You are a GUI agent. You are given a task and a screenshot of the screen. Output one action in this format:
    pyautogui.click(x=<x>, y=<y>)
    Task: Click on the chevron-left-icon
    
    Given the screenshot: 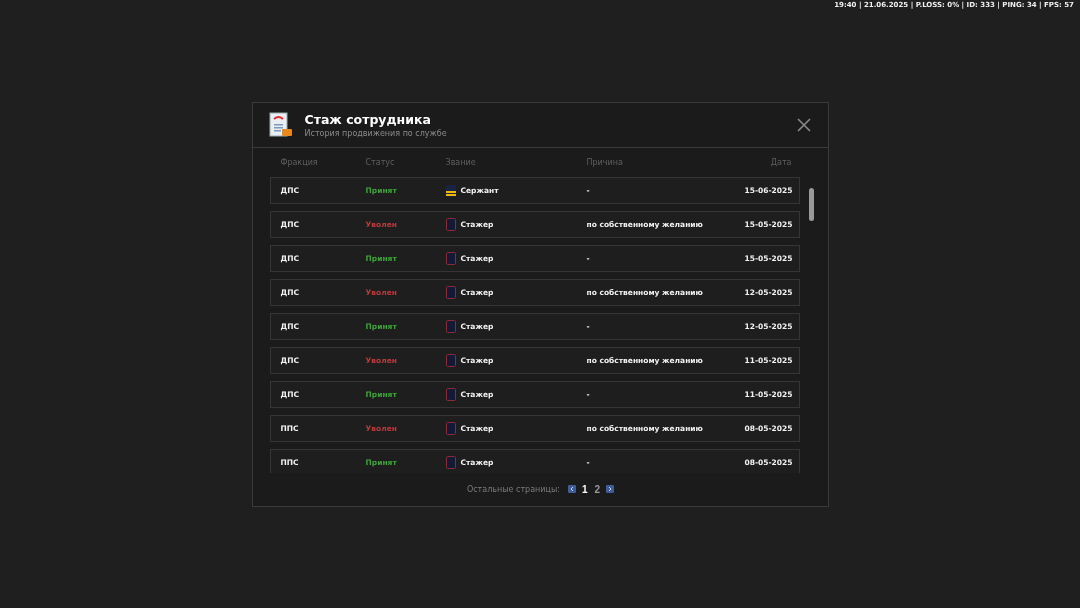 What is the action you would take?
    pyautogui.click(x=571, y=489)
    